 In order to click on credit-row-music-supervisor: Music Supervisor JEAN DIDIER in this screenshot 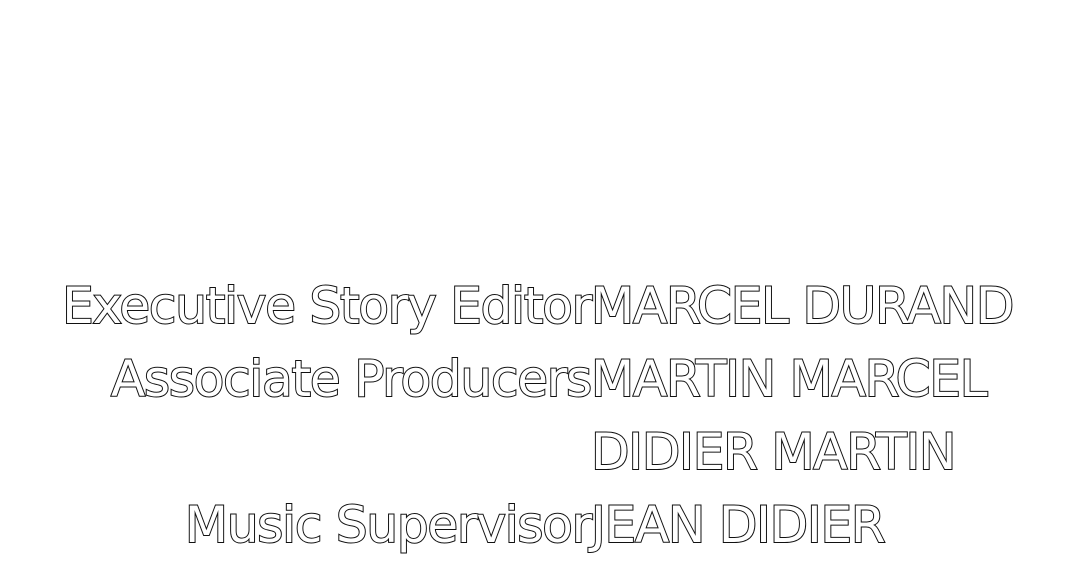, I will do `click(540, 525)`.